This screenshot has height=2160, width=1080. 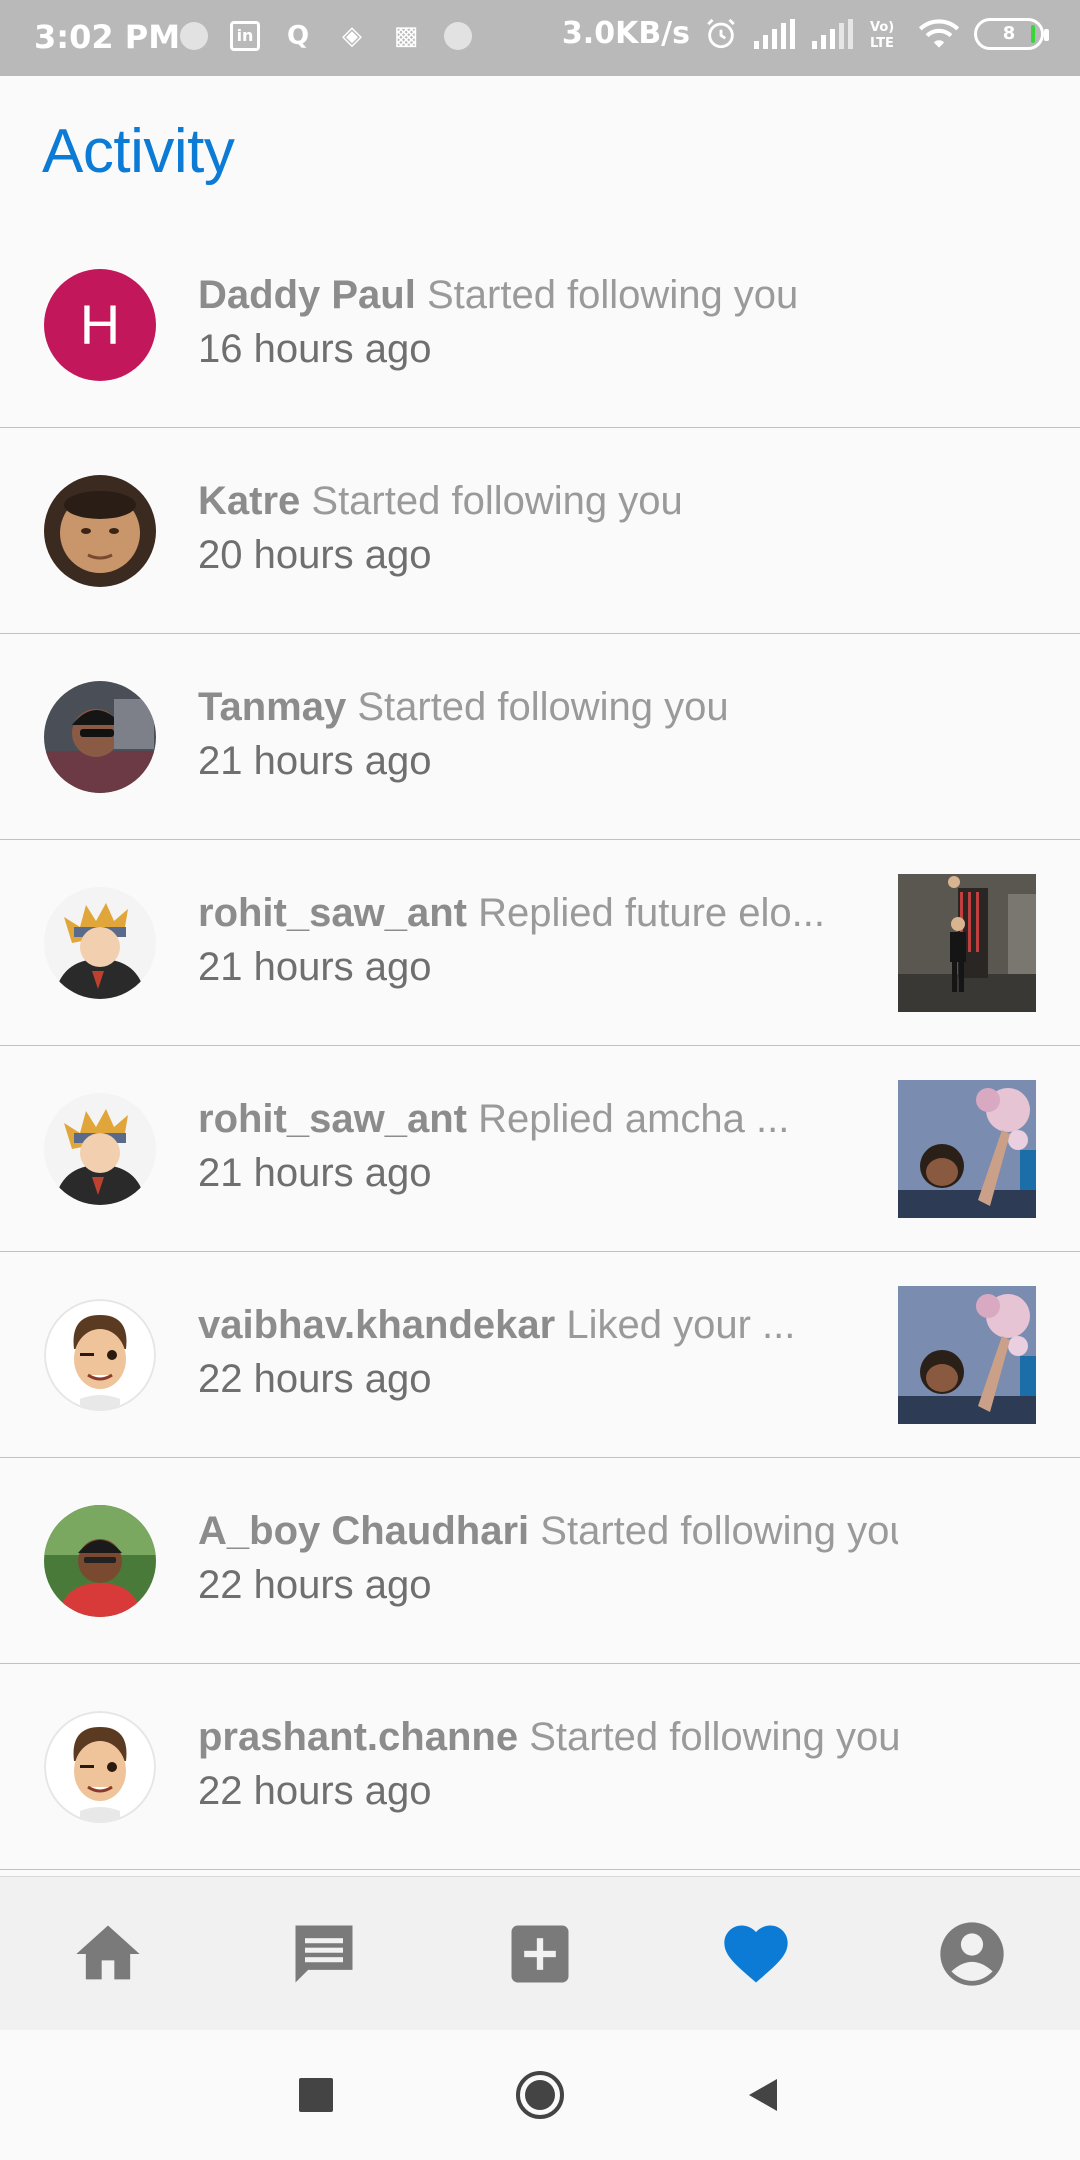 I want to click on volte-icon: Vo)LTE, so click(x=882, y=35).